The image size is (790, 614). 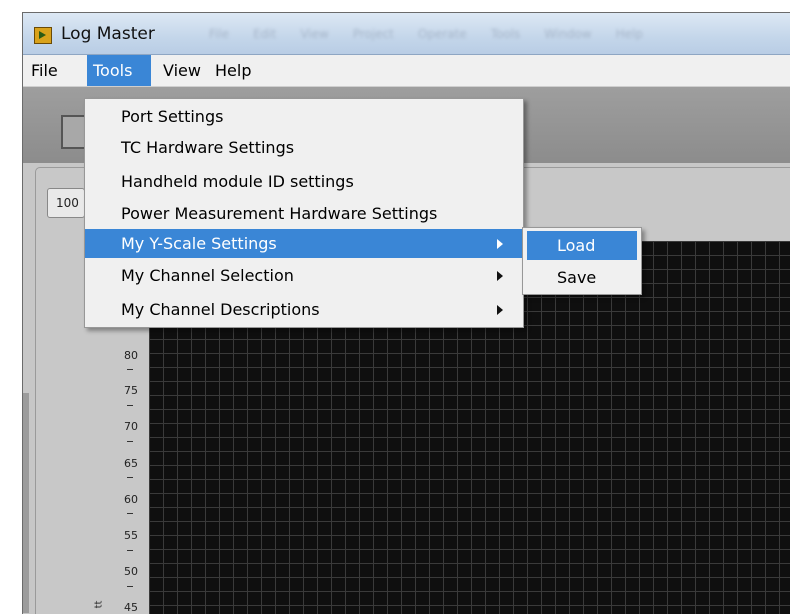 I want to click on ghost-menu-item: Window, so click(x=568, y=34).